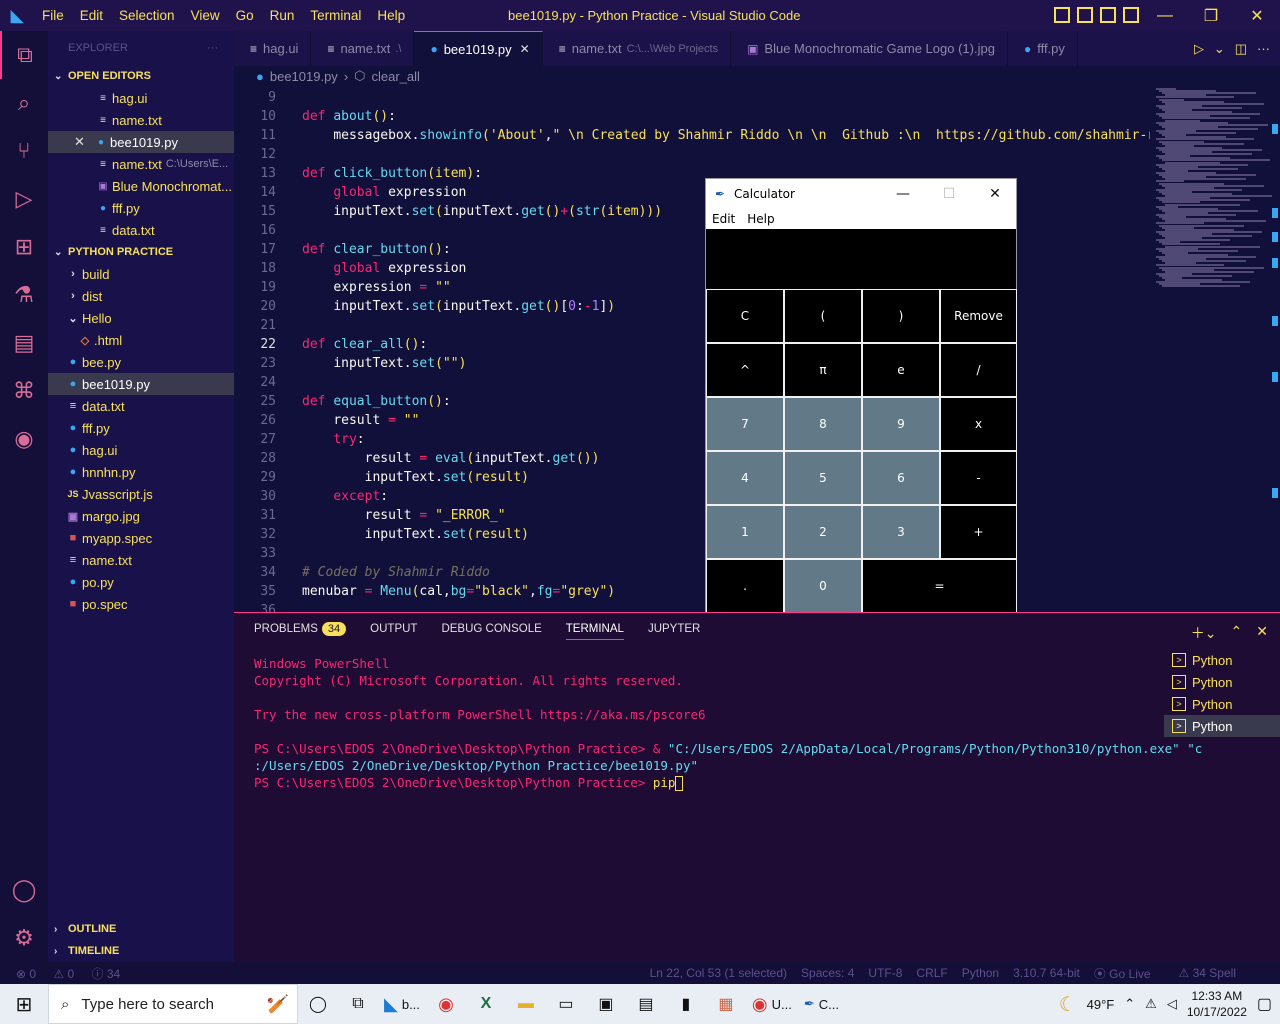 Image resolution: width=1280 pixels, height=1024 pixels. What do you see at coordinates (745, 424) in the screenshot?
I see `calc-button: 7` at bounding box center [745, 424].